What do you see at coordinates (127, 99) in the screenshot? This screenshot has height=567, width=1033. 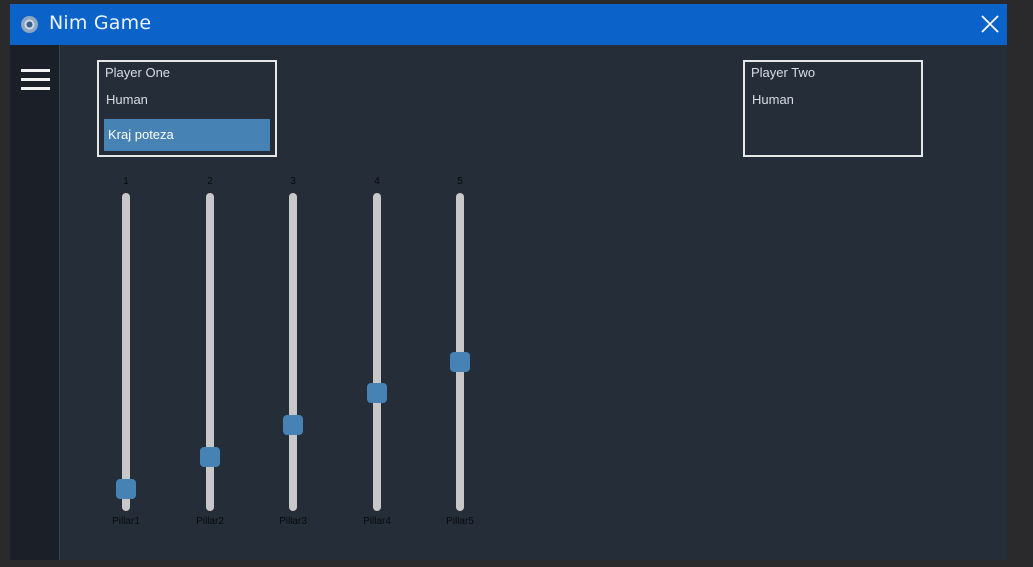 I see `player-one-type: Human` at bounding box center [127, 99].